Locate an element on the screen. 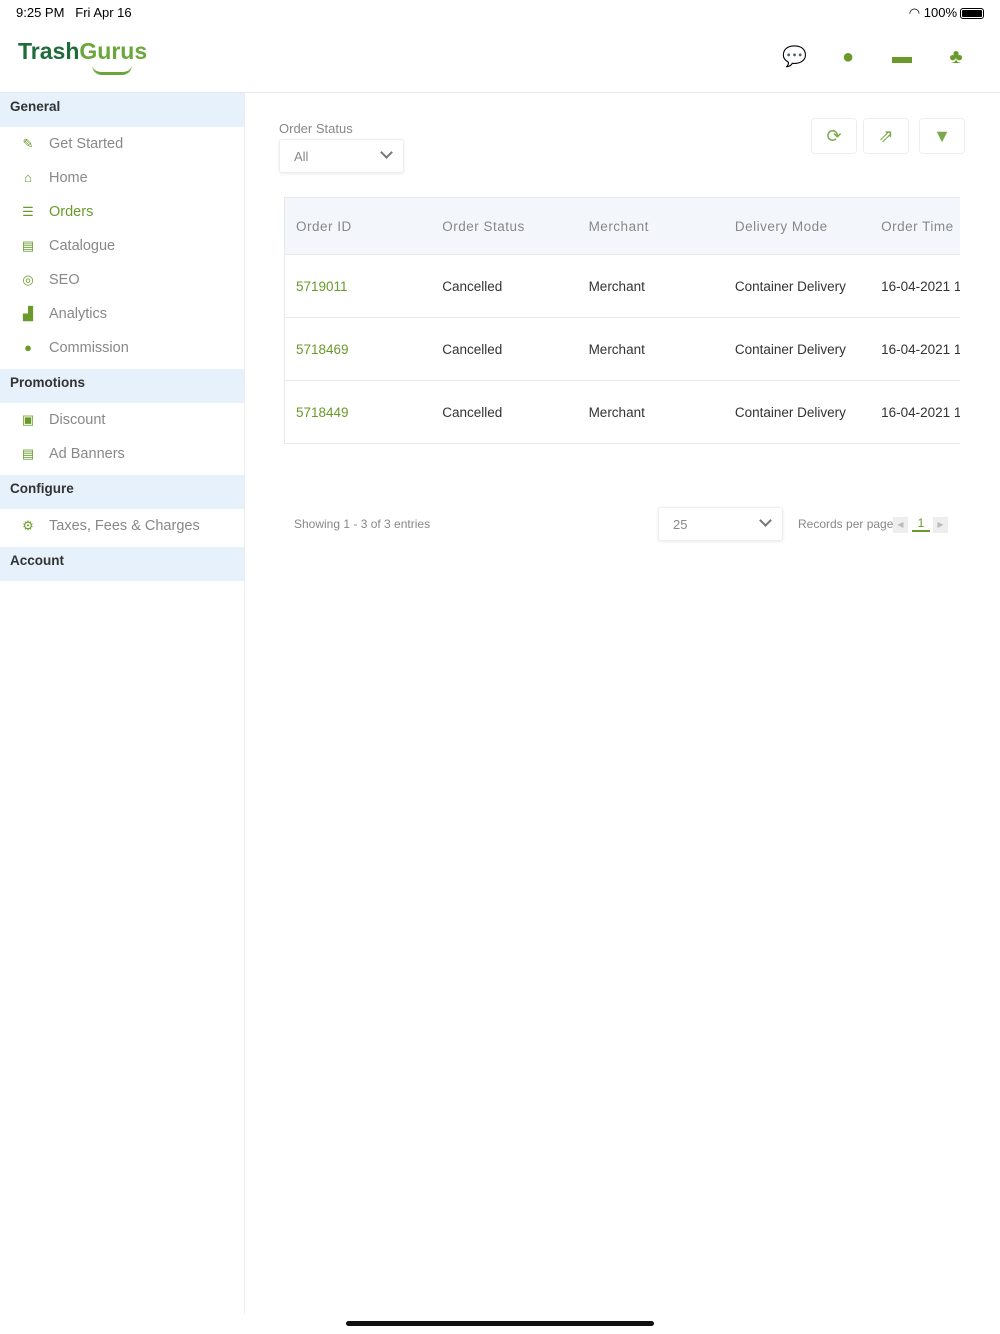 The image size is (1000, 1334). sidebar-item-ad-banners: ▤ Ad Banners is located at coordinates (122, 454).